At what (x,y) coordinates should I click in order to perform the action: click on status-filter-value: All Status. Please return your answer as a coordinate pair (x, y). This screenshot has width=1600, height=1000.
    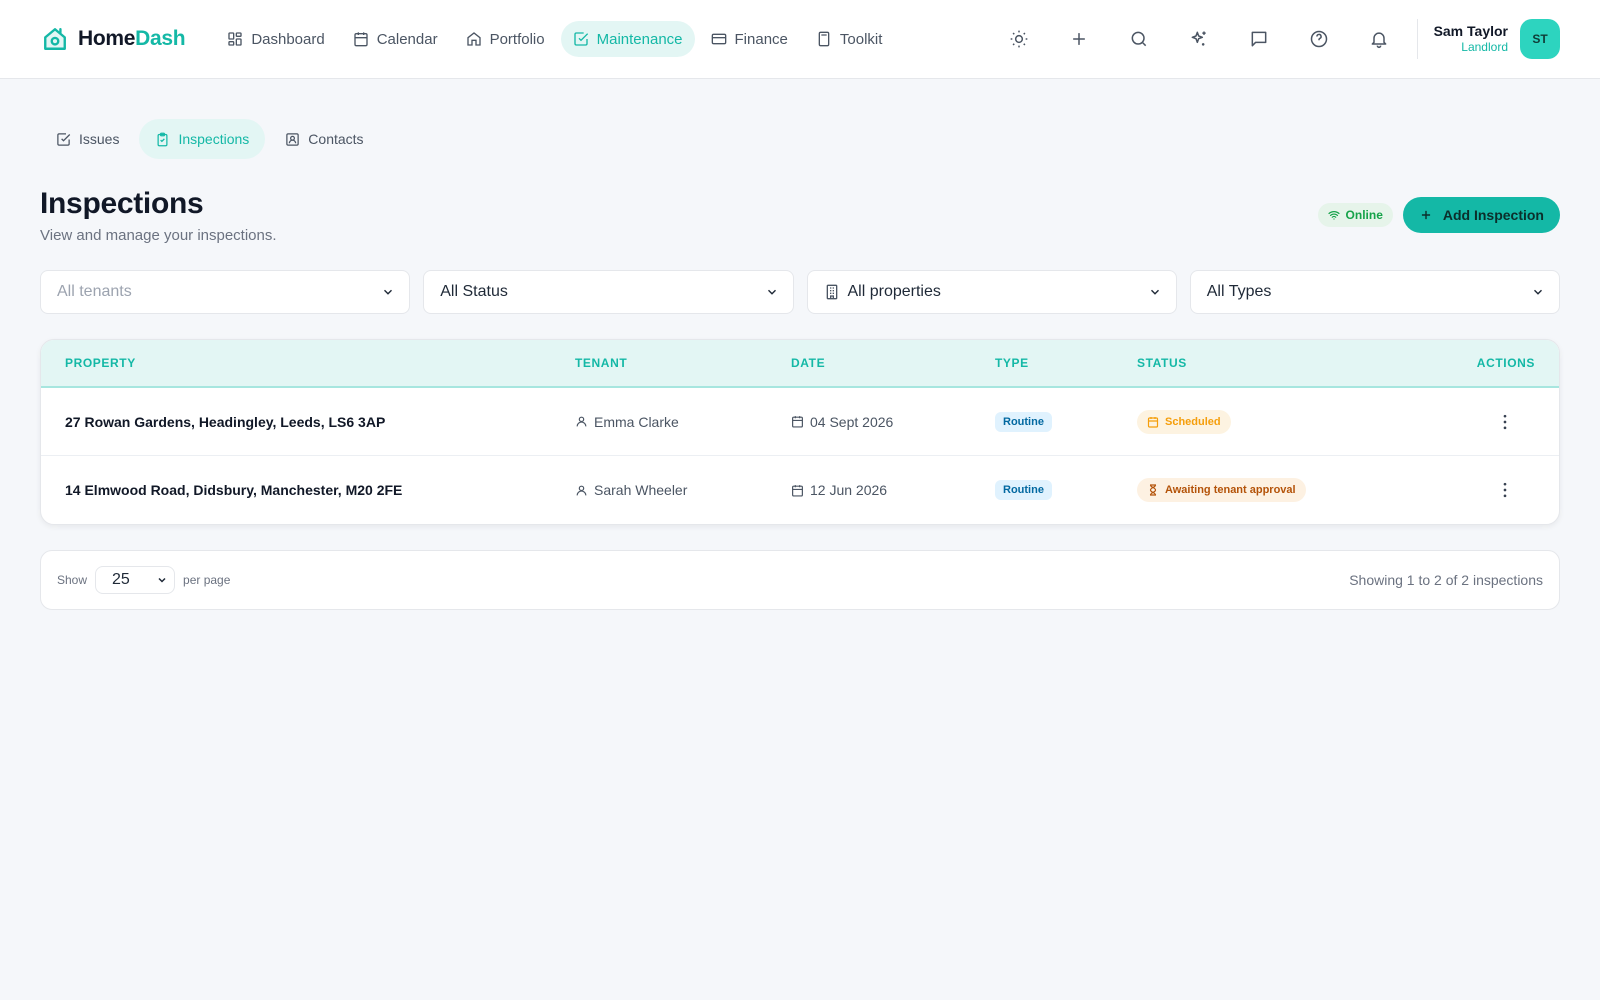
    Looking at the image, I should click on (474, 291).